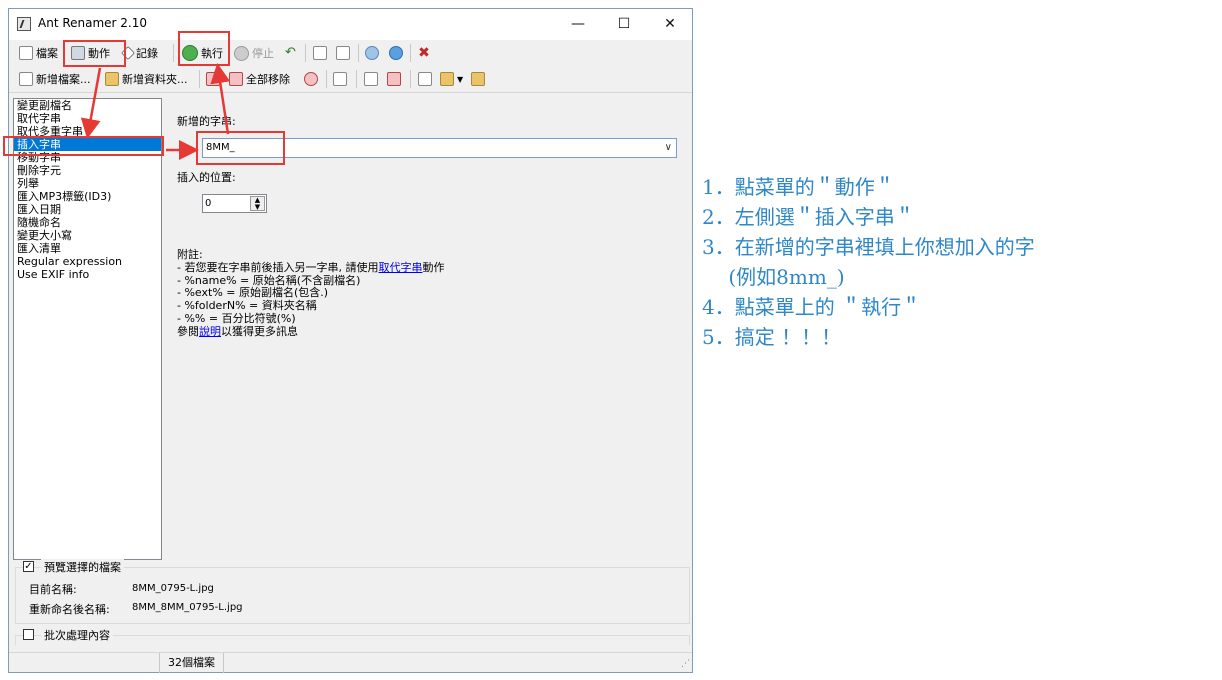  What do you see at coordinates (772, 337) in the screenshot?
I see `instruction-step: 5．搞定 ！！！` at bounding box center [772, 337].